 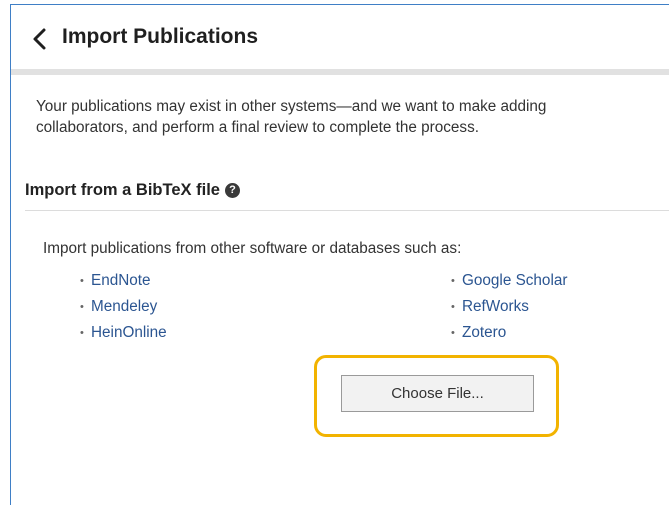 What do you see at coordinates (160, 36) in the screenshot?
I see `page-title: Import Publications` at bounding box center [160, 36].